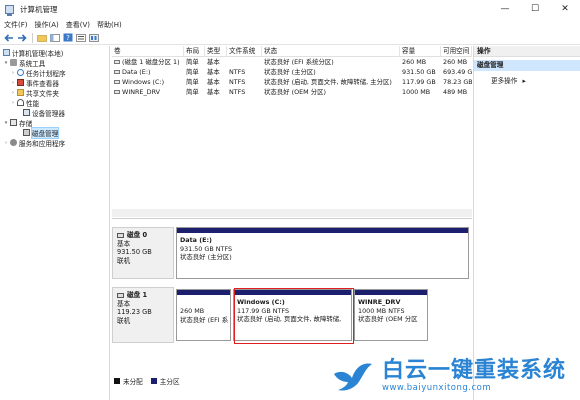 The width and height of the screenshot is (580, 400). What do you see at coordinates (244, 51) in the screenshot?
I see `column-filesystem: 文件系统` at bounding box center [244, 51].